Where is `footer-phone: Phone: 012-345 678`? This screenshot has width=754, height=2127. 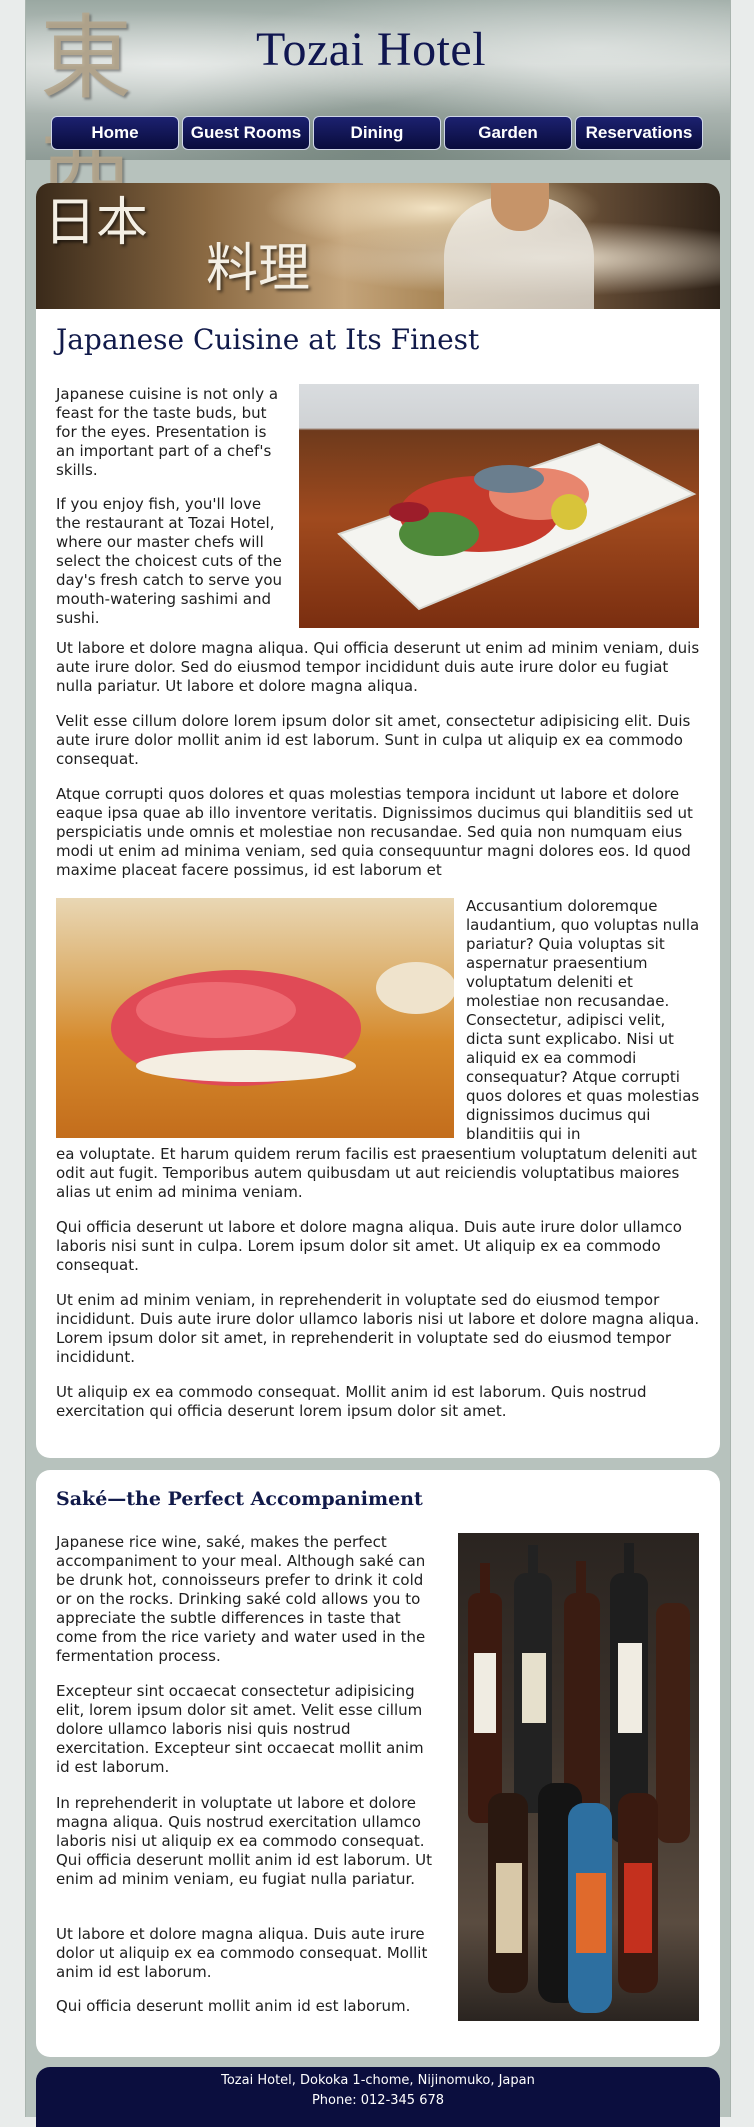
footer-phone: Phone: 012-345 678 is located at coordinates (378, 2100).